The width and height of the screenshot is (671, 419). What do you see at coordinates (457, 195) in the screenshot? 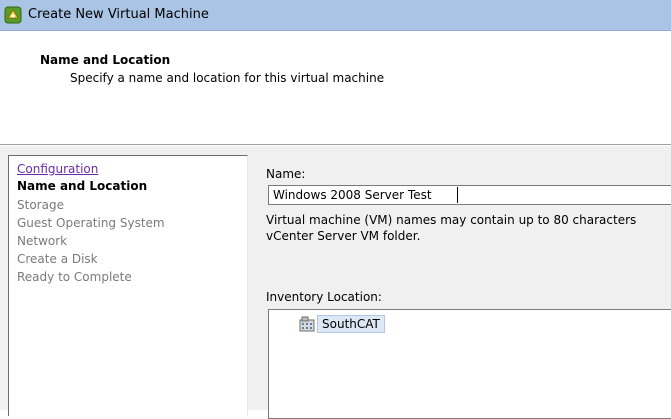
I see `text-caret` at bounding box center [457, 195].